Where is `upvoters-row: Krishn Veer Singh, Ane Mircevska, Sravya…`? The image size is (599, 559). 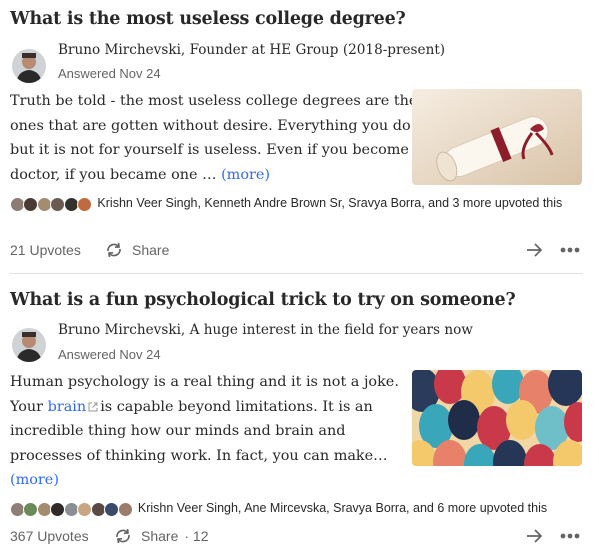
upvoters-row: Krishn Veer Singh, Ane Mircevska, Sravya… is located at coordinates (296, 508).